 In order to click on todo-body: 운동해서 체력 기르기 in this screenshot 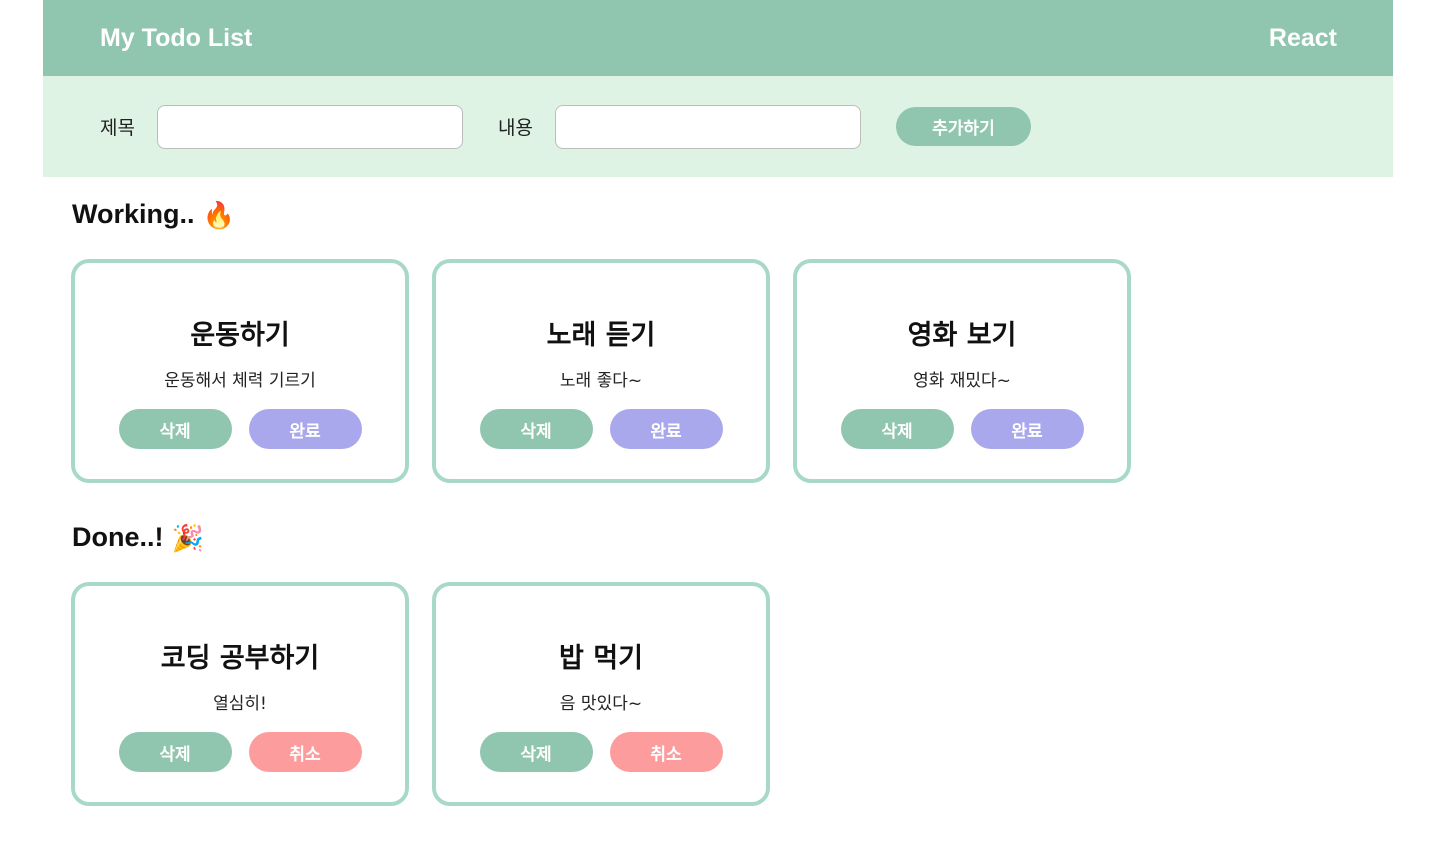, I will do `click(240, 381)`.